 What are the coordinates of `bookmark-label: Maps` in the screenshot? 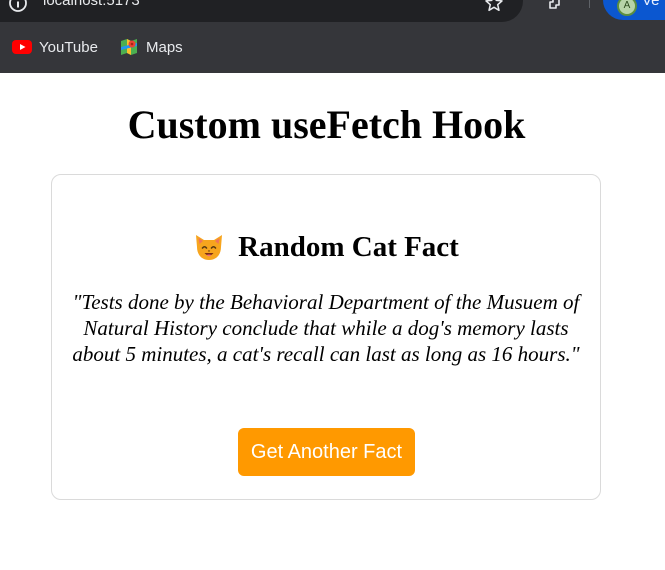 It's located at (164, 47).